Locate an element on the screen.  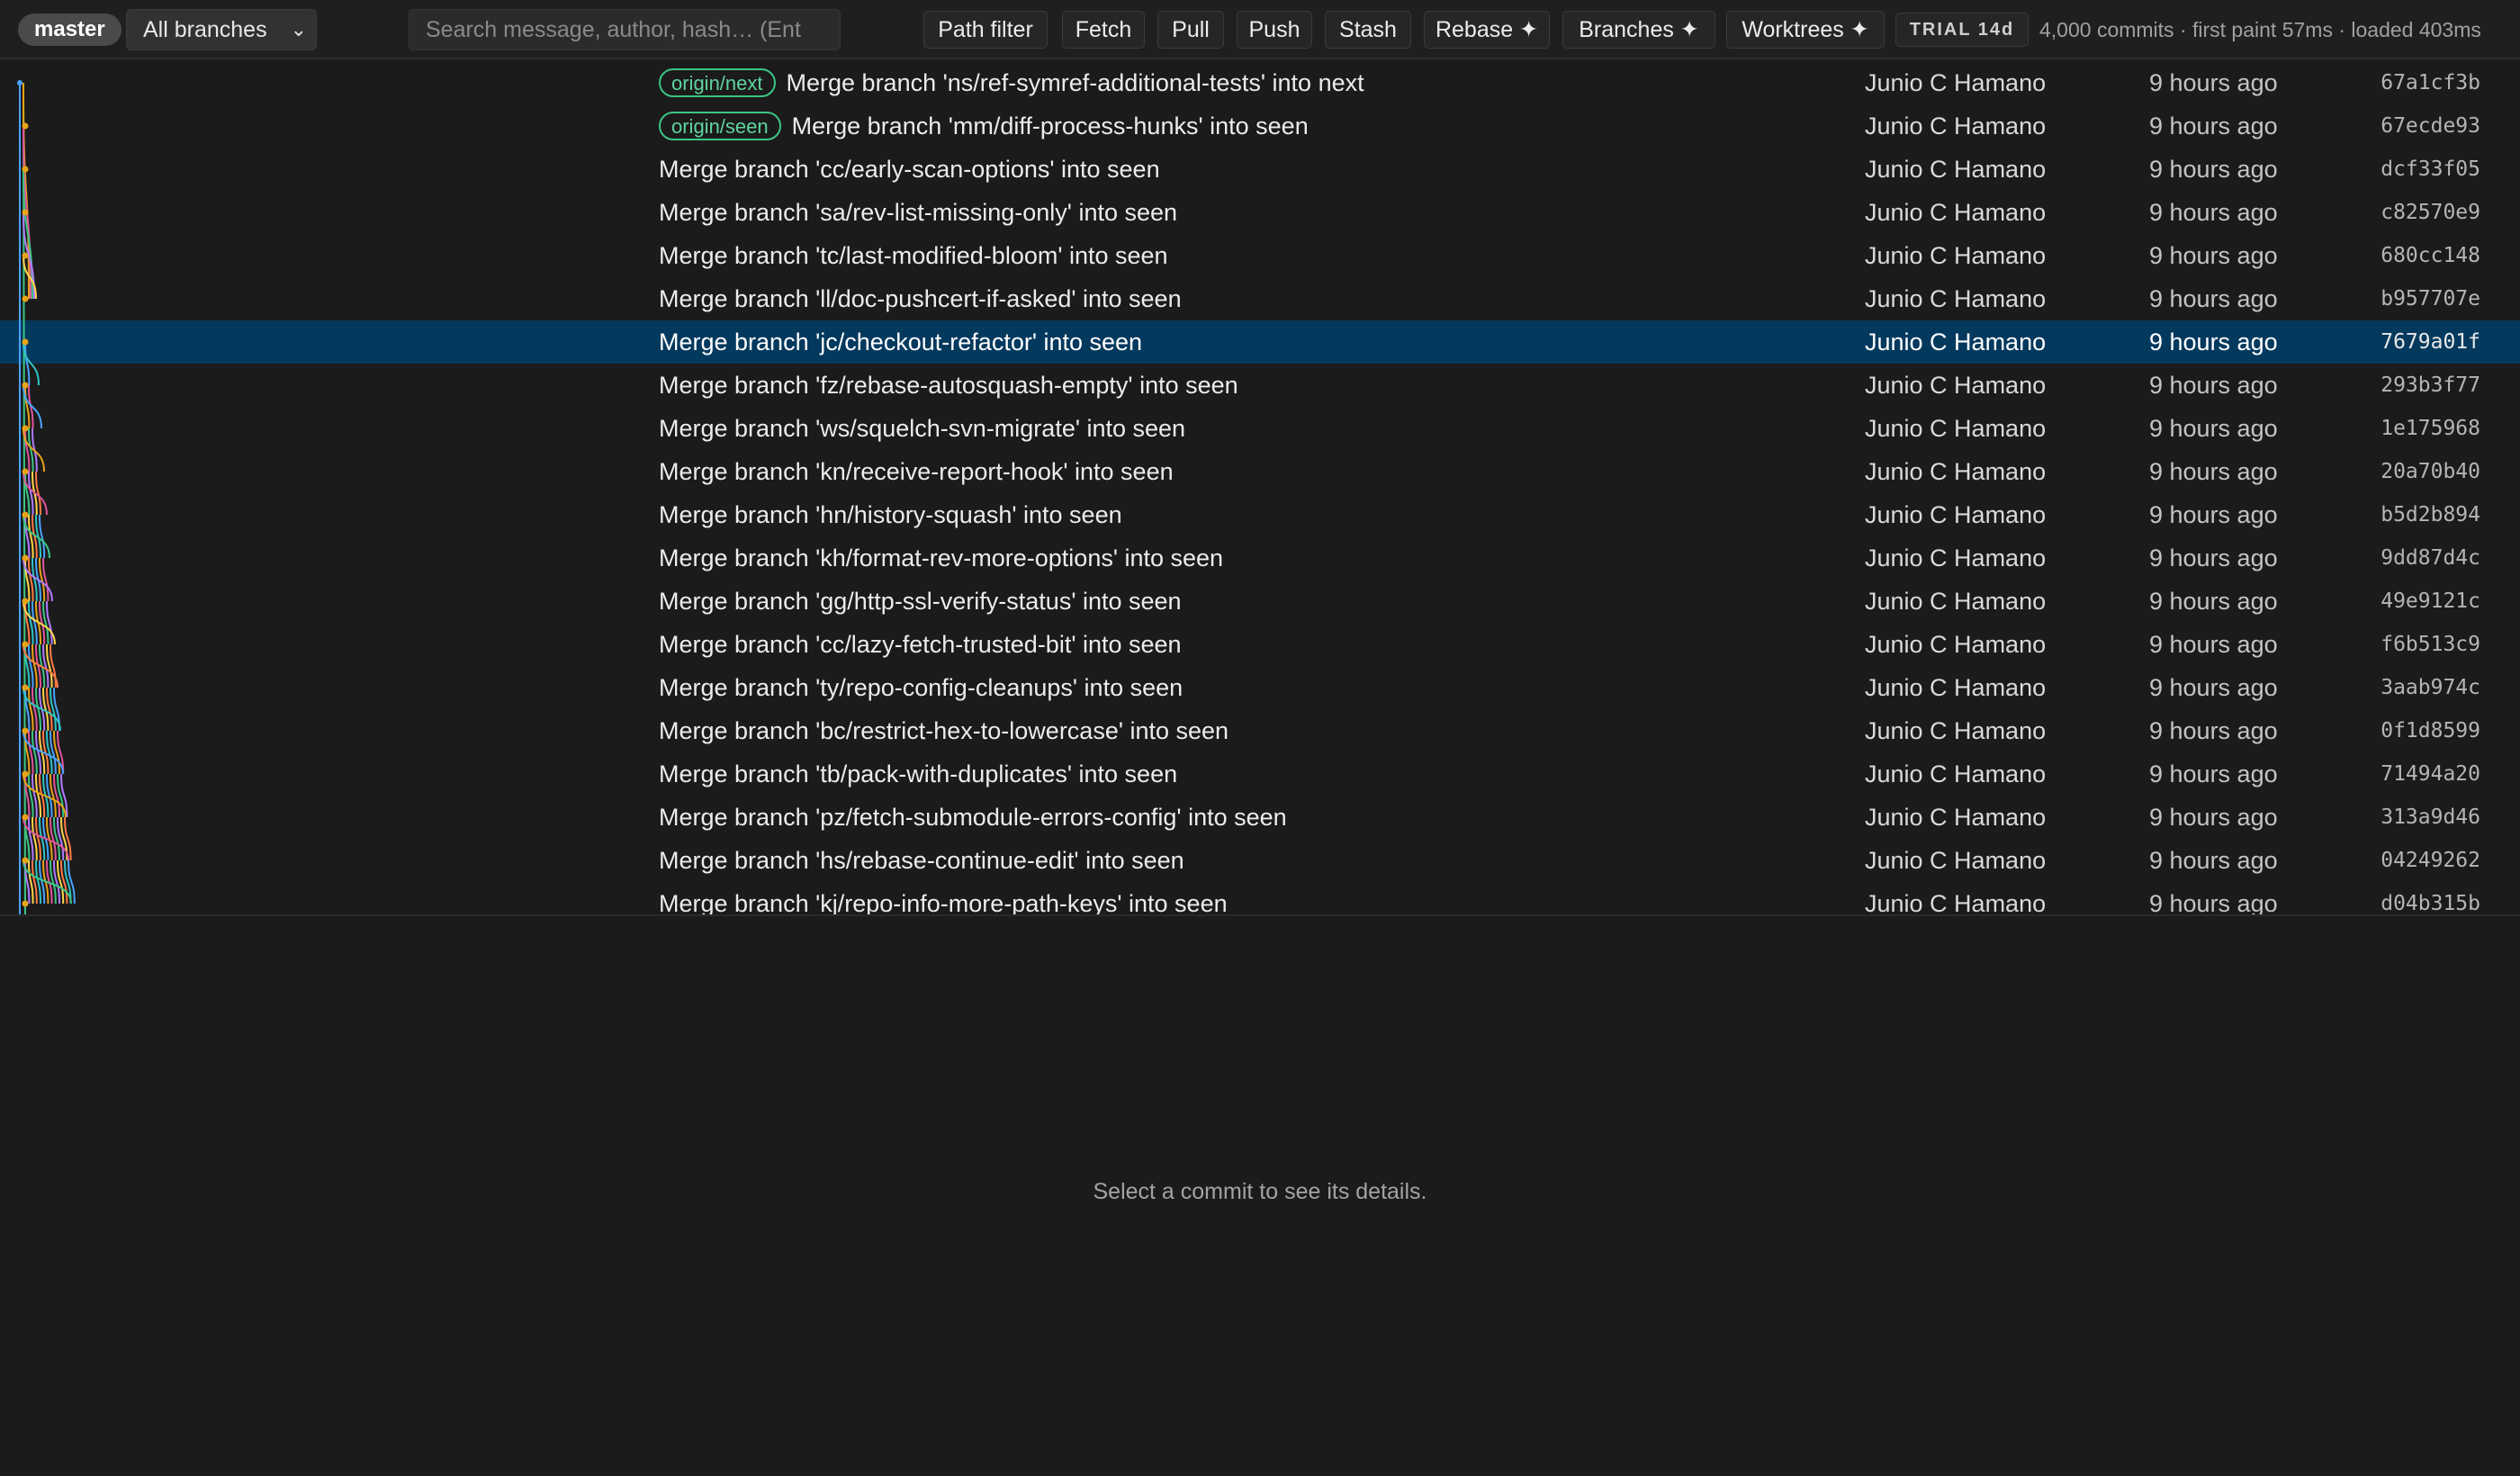
branches-button: Branches ✦ is located at coordinates (1639, 30).